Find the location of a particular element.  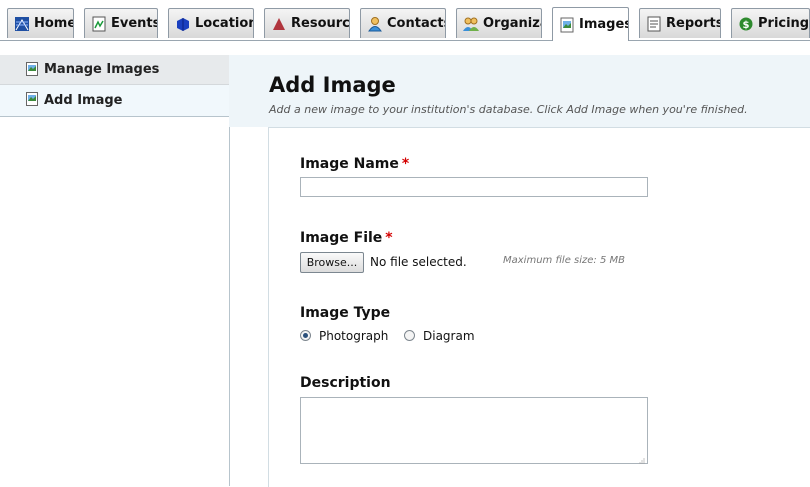

contacts-icon is located at coordinates (375, 24).